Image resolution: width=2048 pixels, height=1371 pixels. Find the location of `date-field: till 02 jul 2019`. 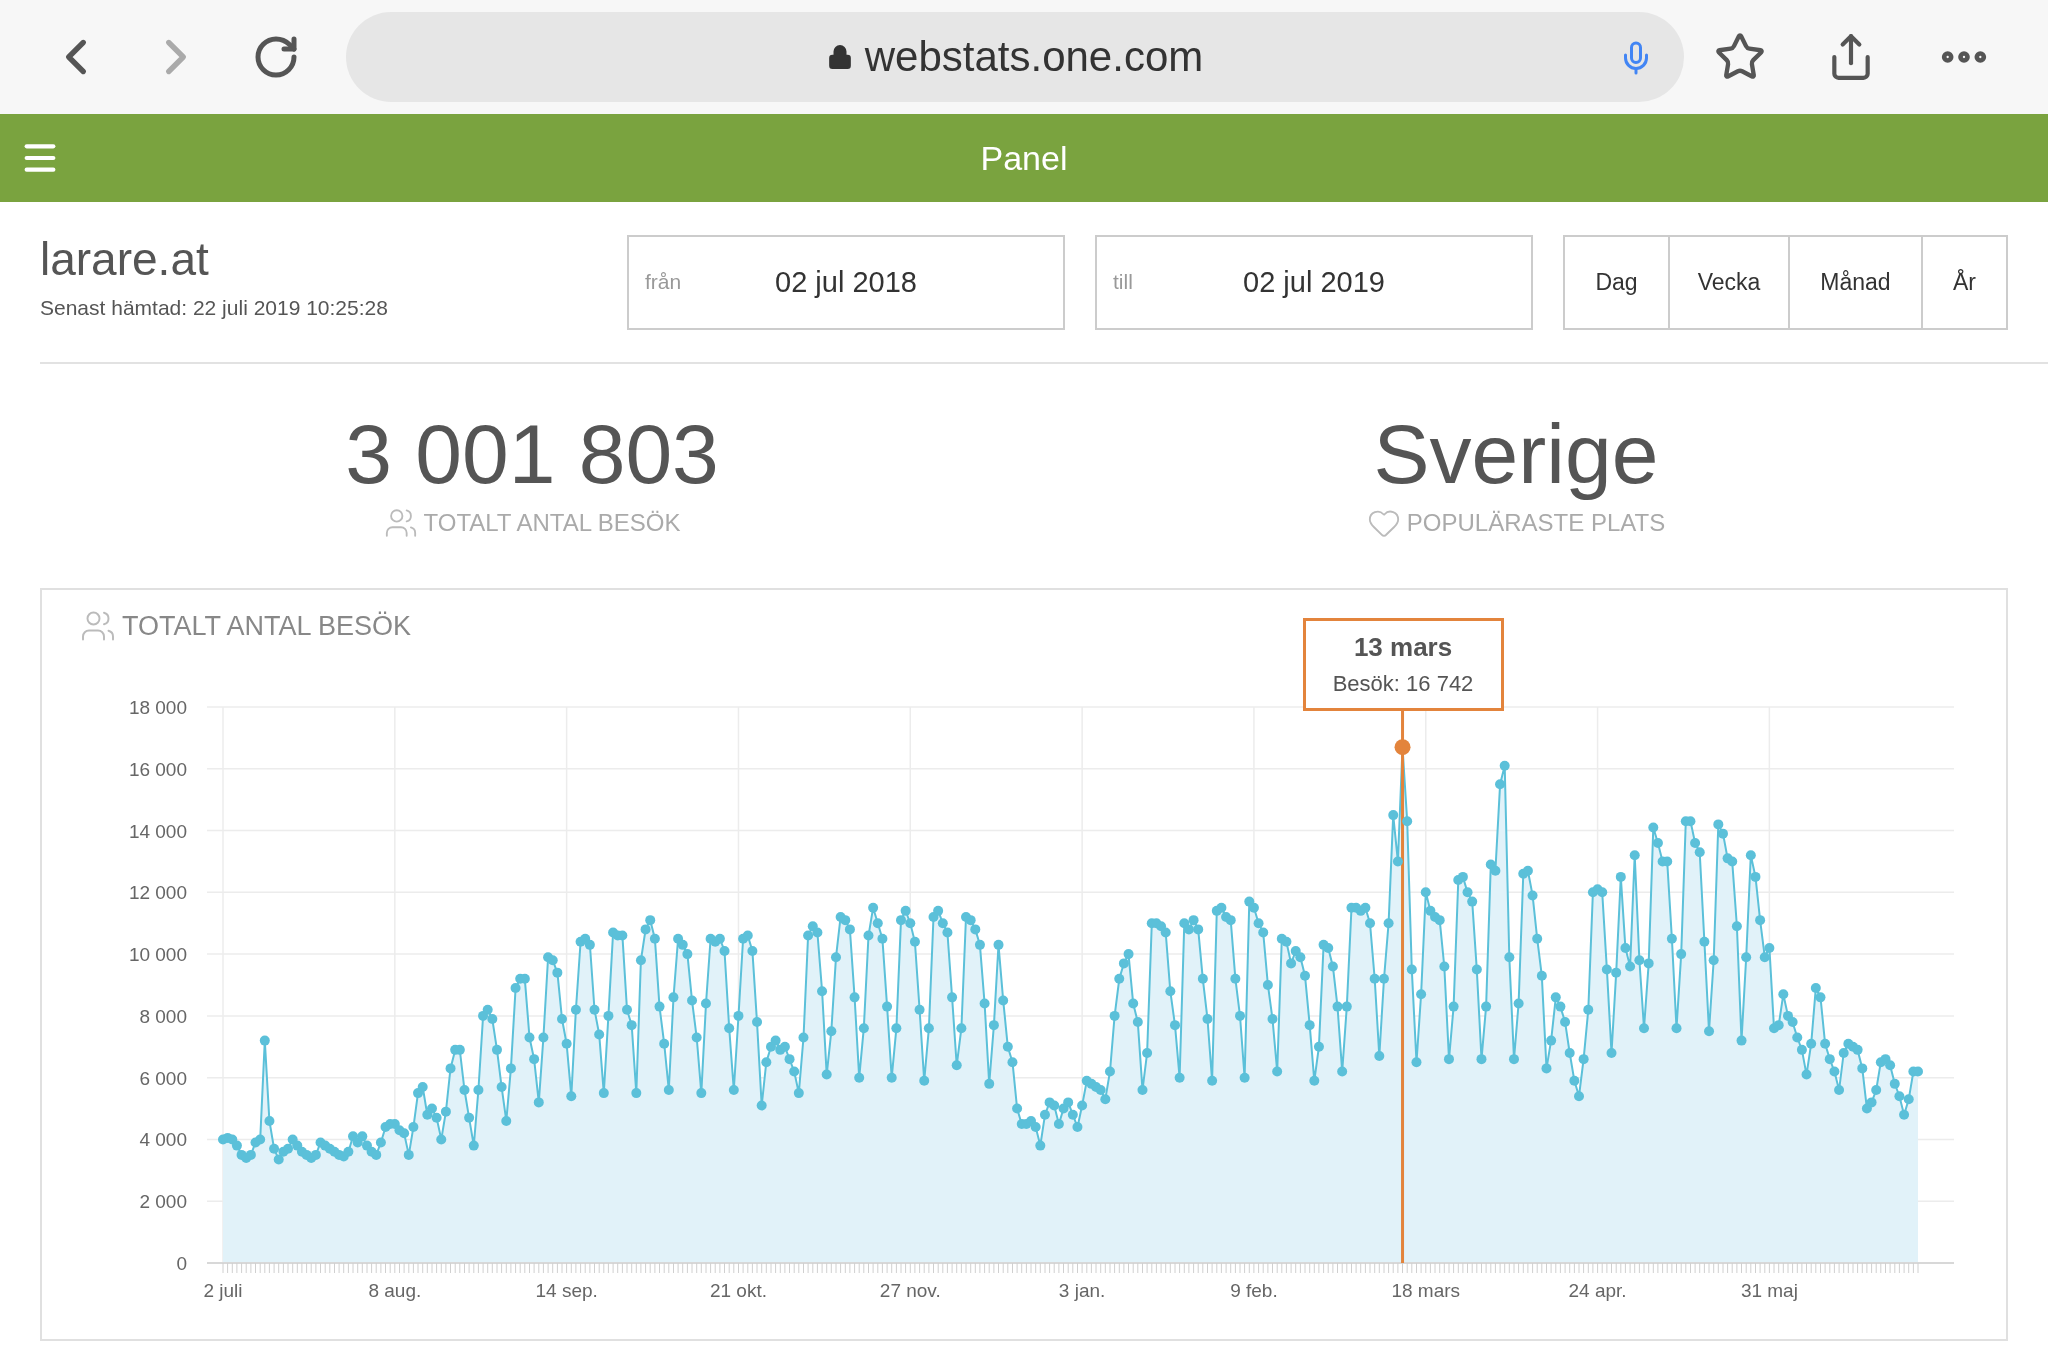

date-field: till 02 jul 2019 is located at coordinates (1314, 282).